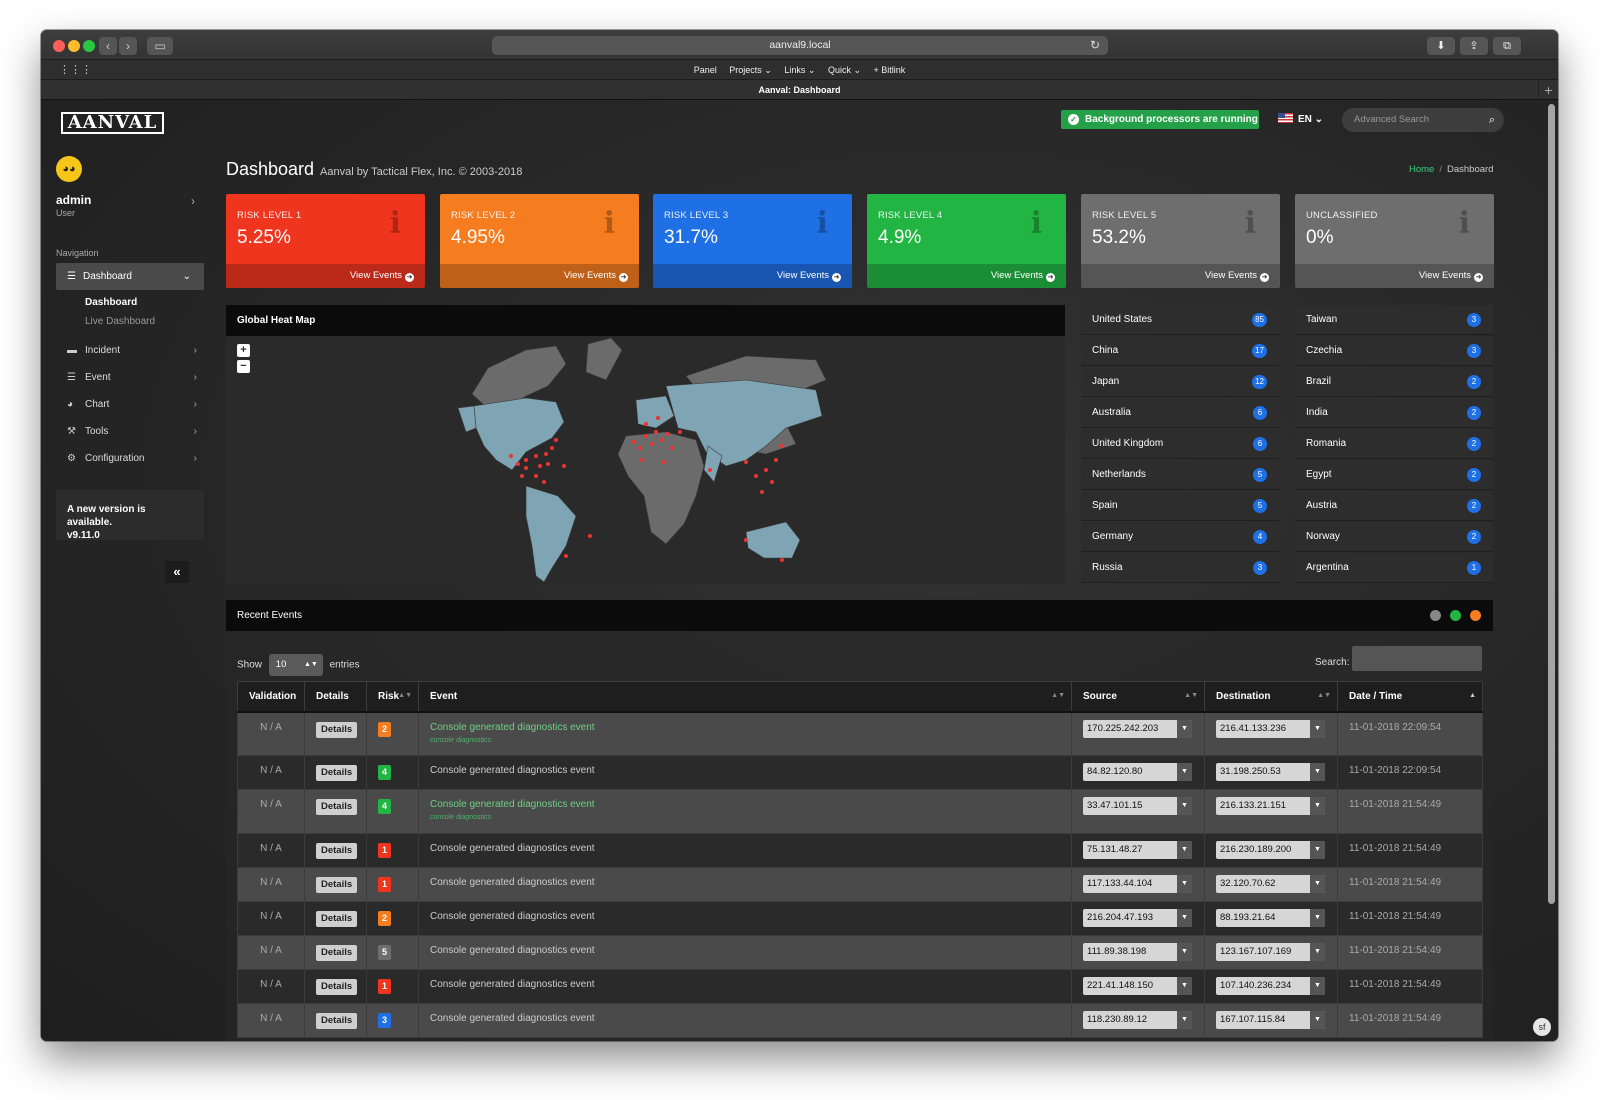 The width and height of the screenshot is (1600, 1100). I want to click on destination-ip-dropdown: 216.230.189.200 ▼, so click(1270, 850).